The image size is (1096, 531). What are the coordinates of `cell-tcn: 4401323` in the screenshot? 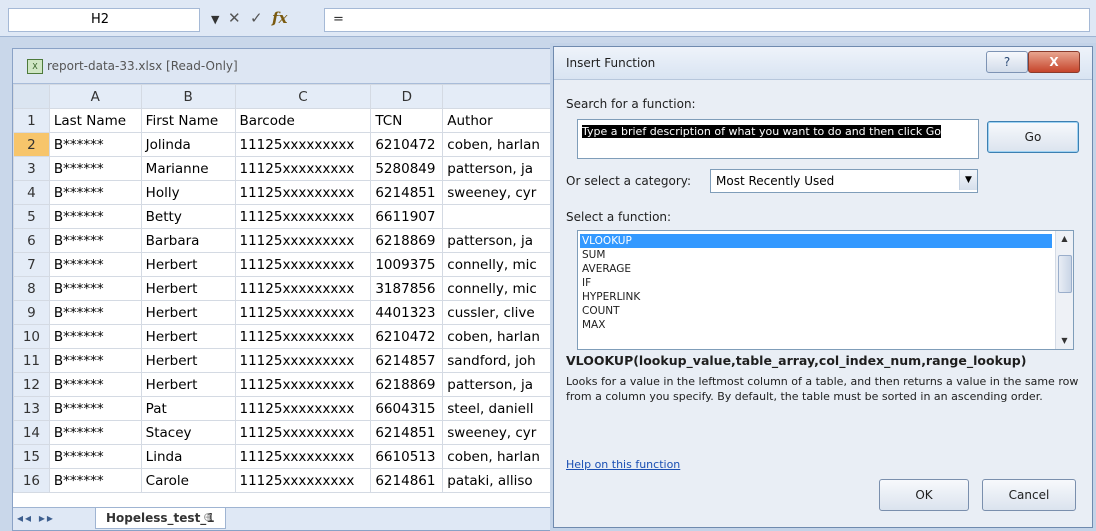 It's located at (407, 312).